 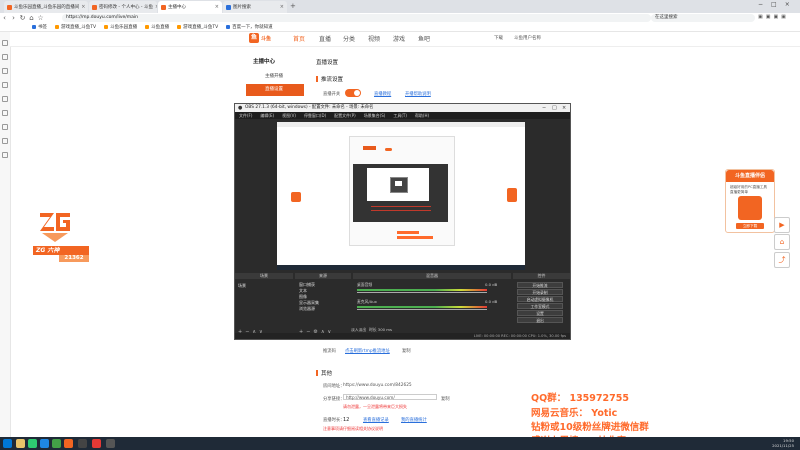 I want to click on menu-edit: 编辑(E), so click(x=267, y=115).